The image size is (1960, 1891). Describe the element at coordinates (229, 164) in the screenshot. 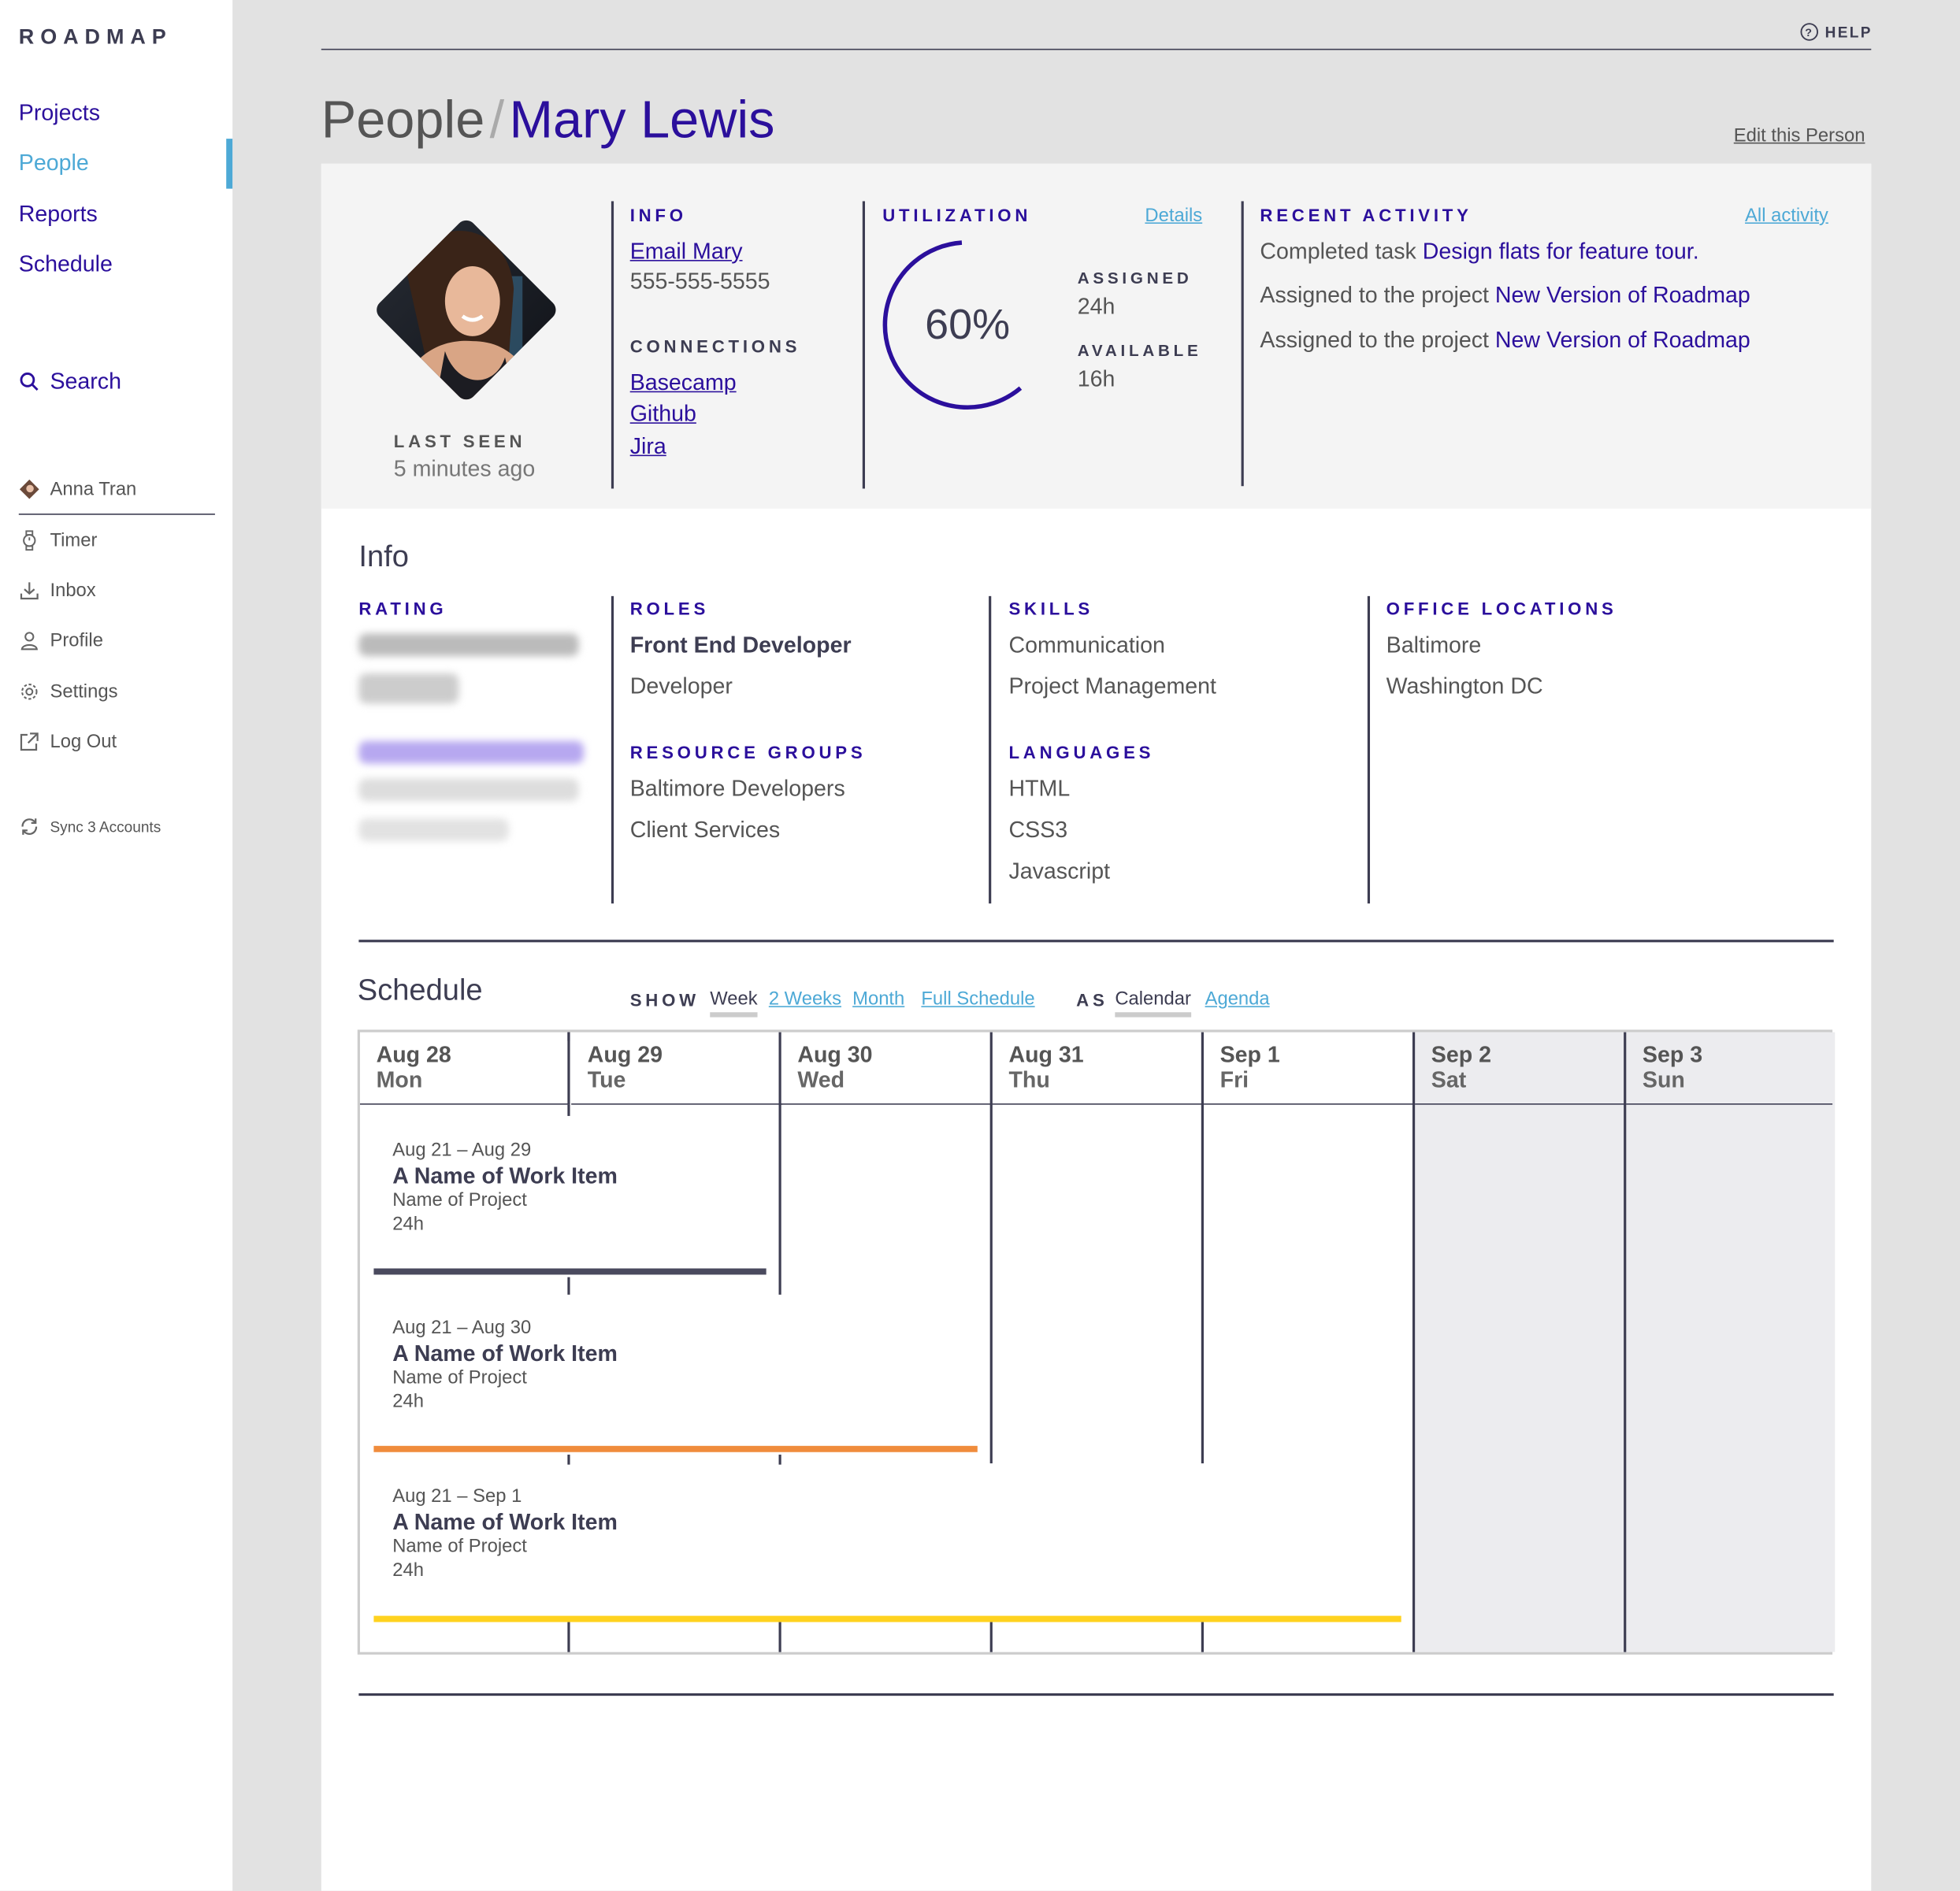

I see `active-nav-indicator` at that location.